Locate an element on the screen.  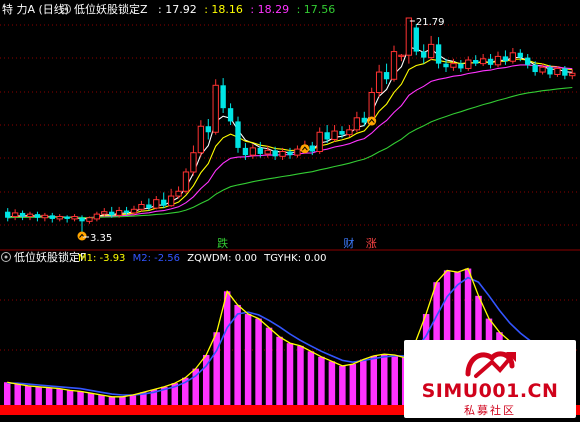
value-zqwdm: ZQWDM: 0.00 is located at coordinates (222, 258).